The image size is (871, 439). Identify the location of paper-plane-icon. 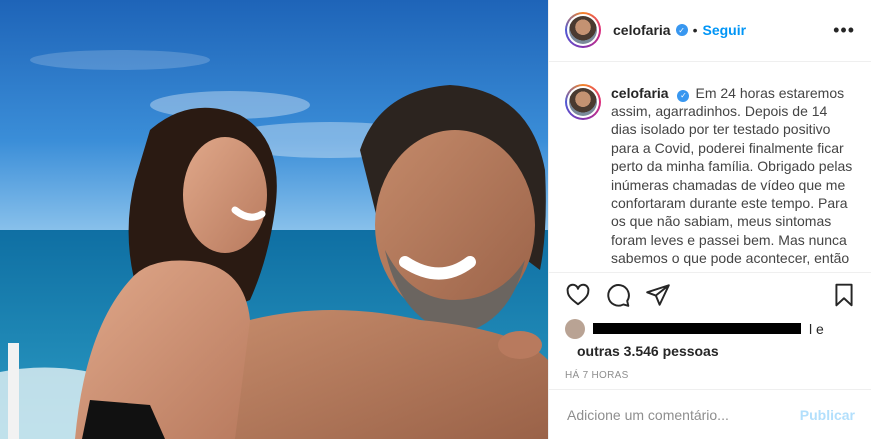
(658, 295).